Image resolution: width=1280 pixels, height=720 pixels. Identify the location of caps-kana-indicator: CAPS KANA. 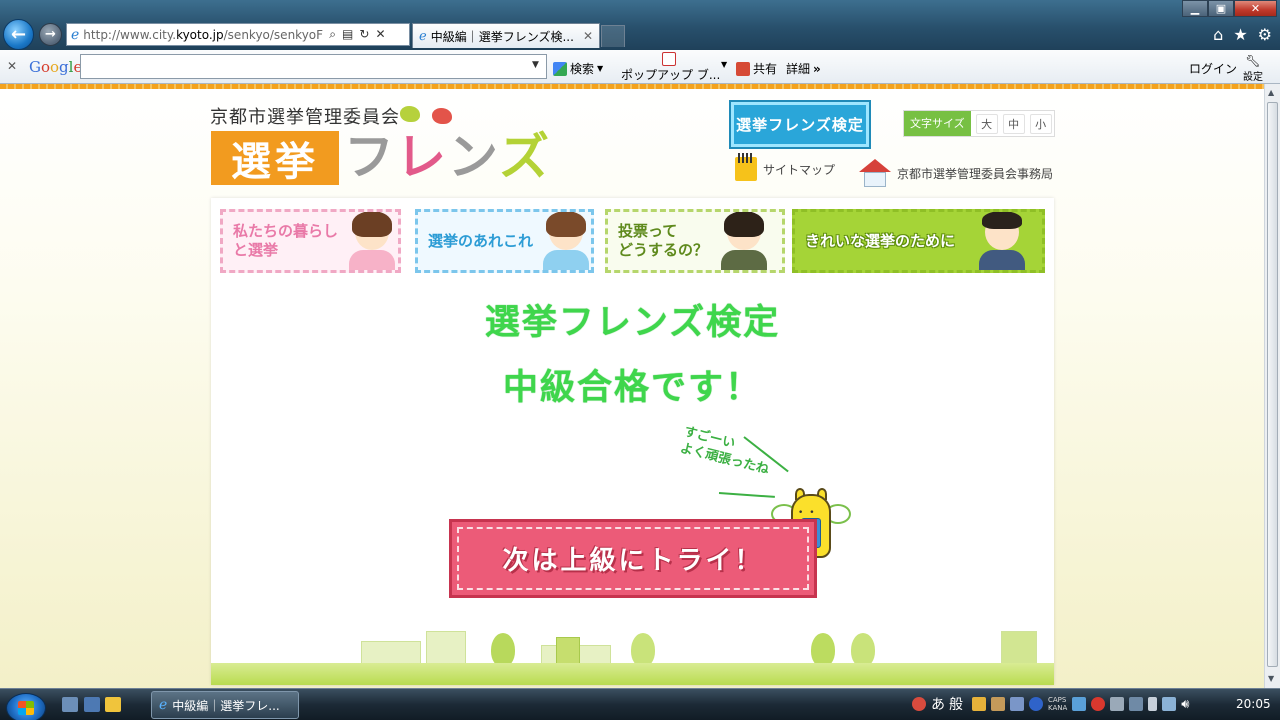
(1058, 704).